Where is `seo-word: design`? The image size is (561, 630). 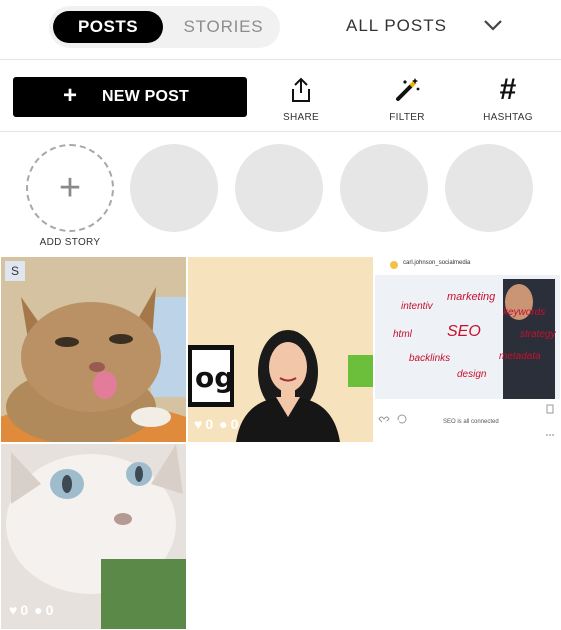 seo-word: design is located at coordinates (472, 374).